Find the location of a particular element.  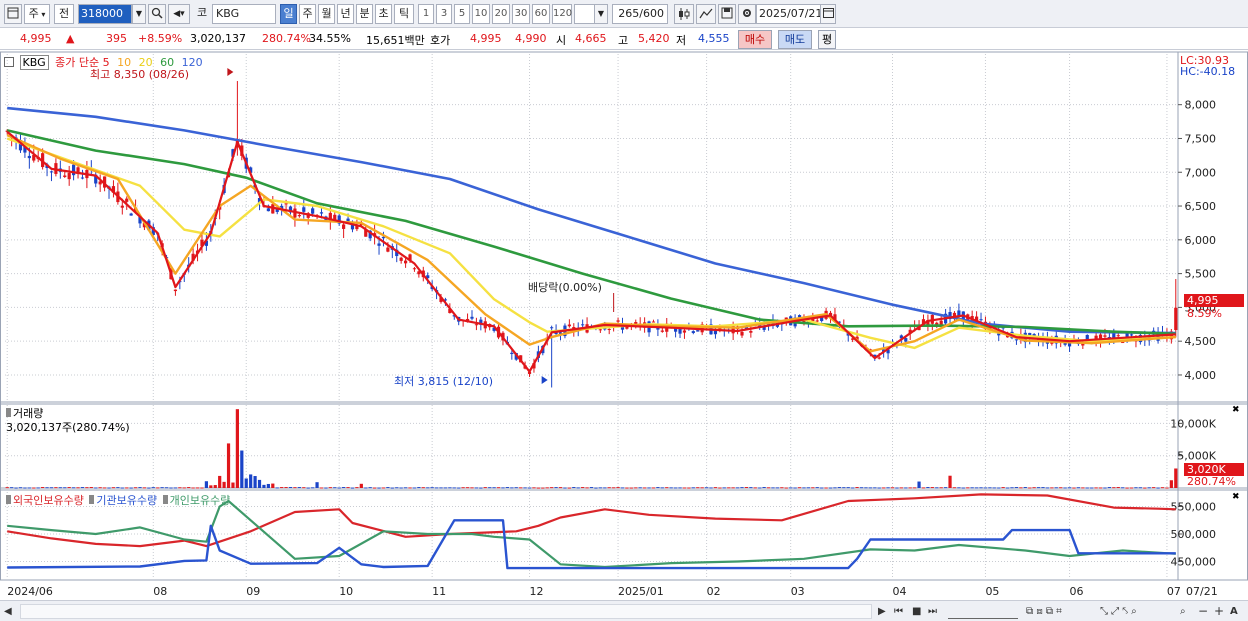

period-tab-minute: 분 is located at coordinates (364, 14).